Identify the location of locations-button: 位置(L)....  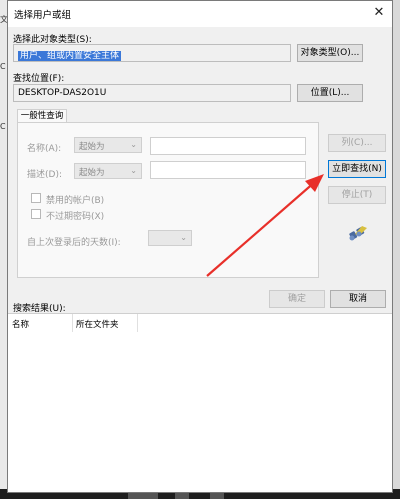
(330, 93).